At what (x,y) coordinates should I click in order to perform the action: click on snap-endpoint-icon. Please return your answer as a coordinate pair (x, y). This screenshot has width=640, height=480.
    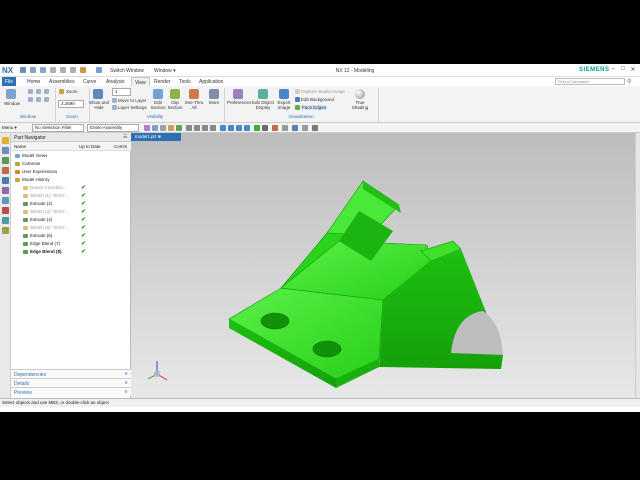
    Looking at the image, I should click on (197, 128).